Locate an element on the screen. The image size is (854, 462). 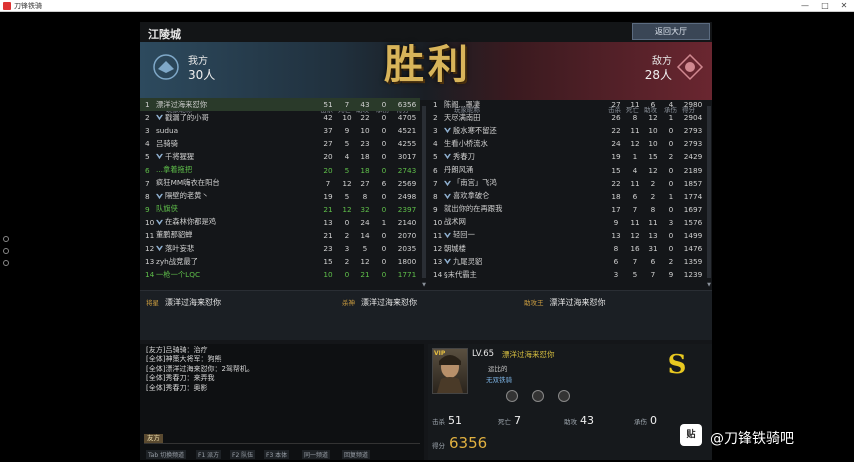
left-scrollbar: ▼ is located at coordinates (424, 195).